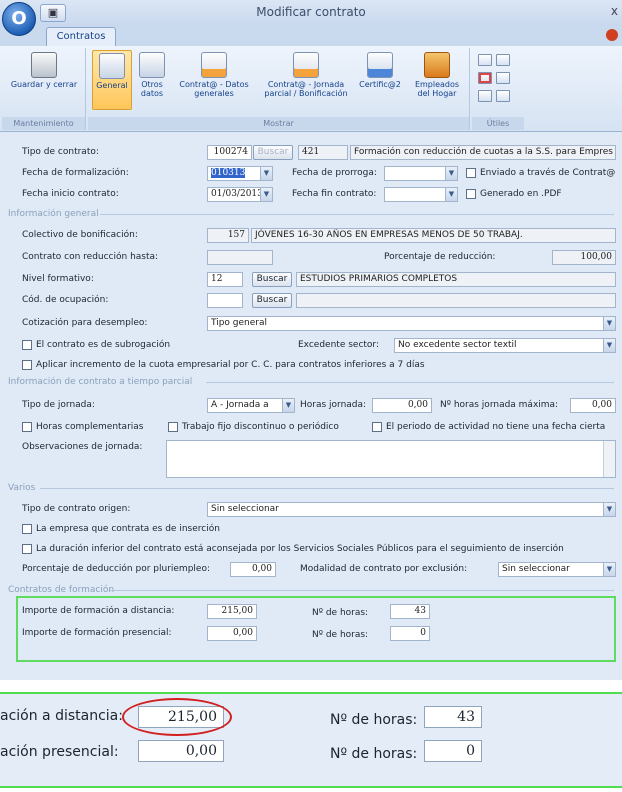  I want to click on modalidad-value: Sin seleccionar, so click(536, 569).